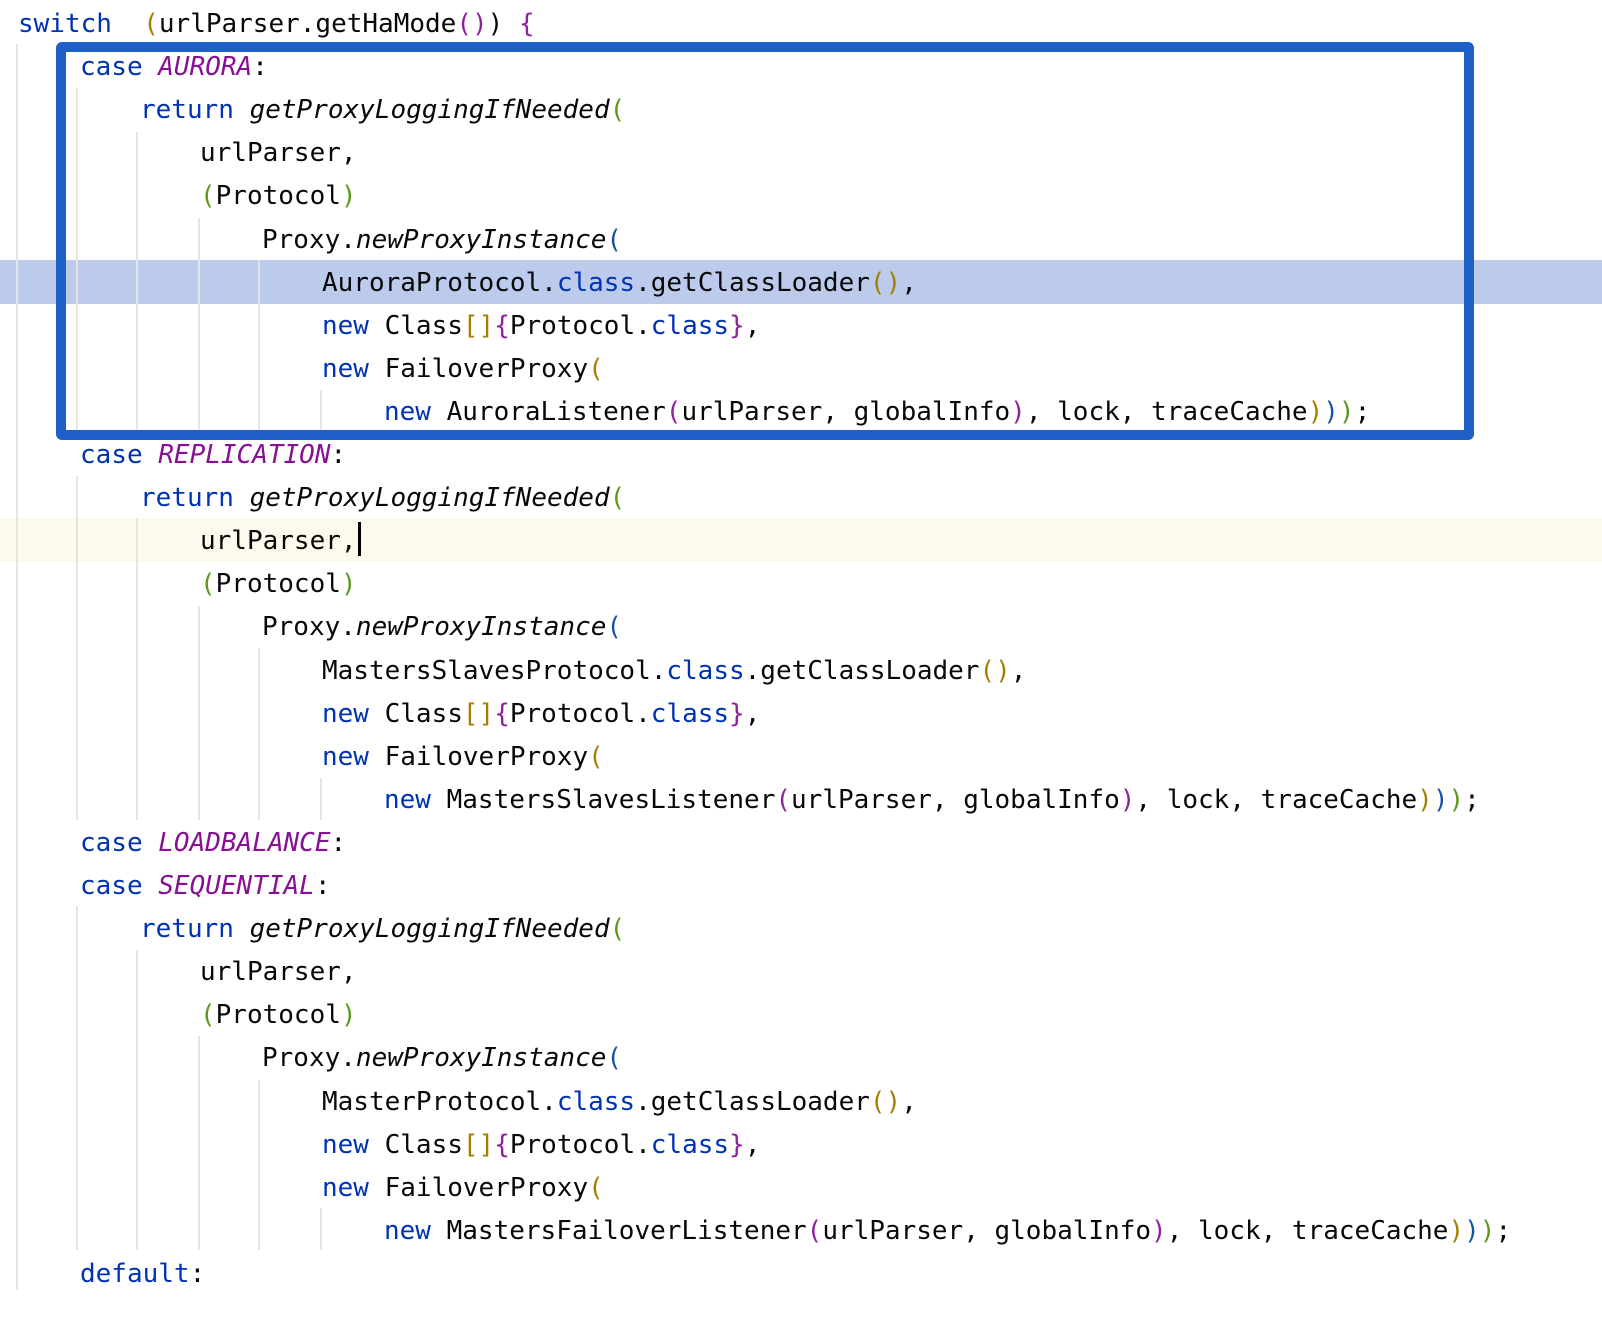 The image size is (1602, 1324). I want to click on code-token: urlParser.getHaMode, so click(307, 24).